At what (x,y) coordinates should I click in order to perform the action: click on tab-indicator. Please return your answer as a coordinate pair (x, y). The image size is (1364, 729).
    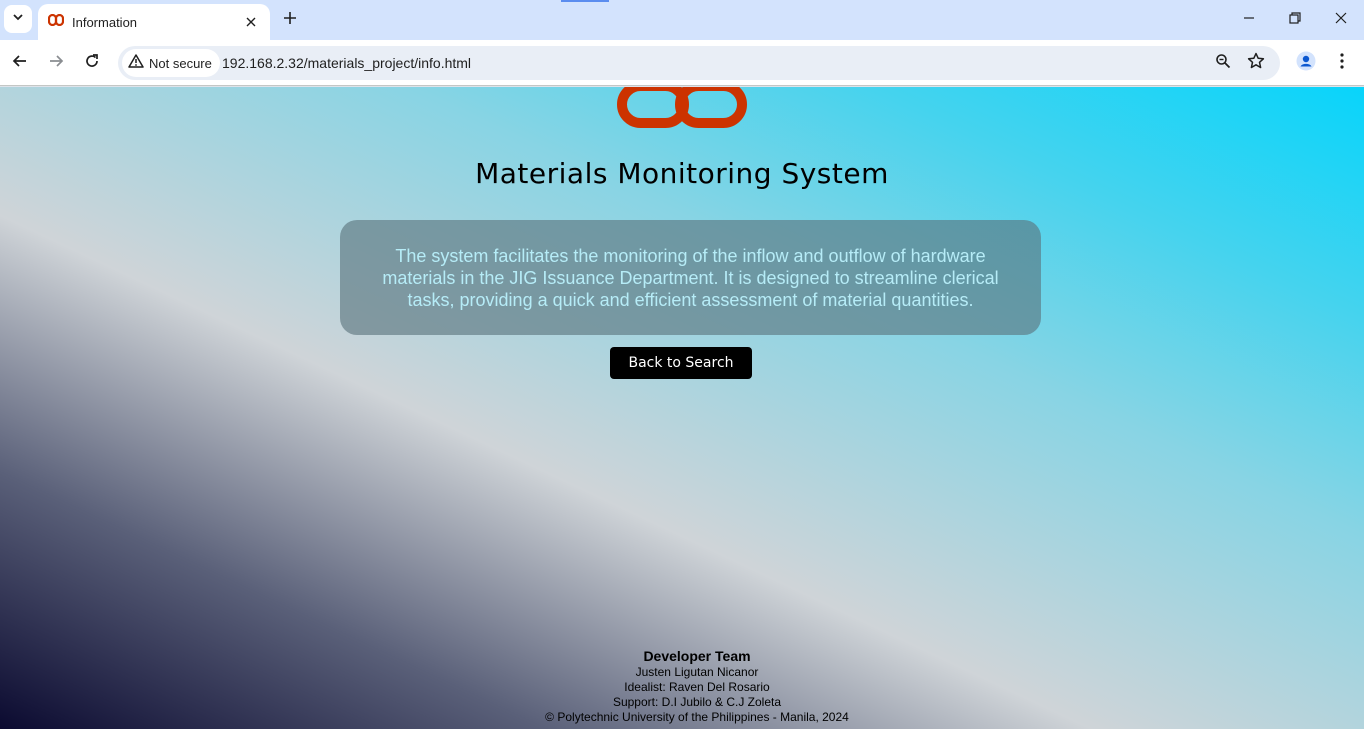
    Looking at the image, I should click on (585, 1).